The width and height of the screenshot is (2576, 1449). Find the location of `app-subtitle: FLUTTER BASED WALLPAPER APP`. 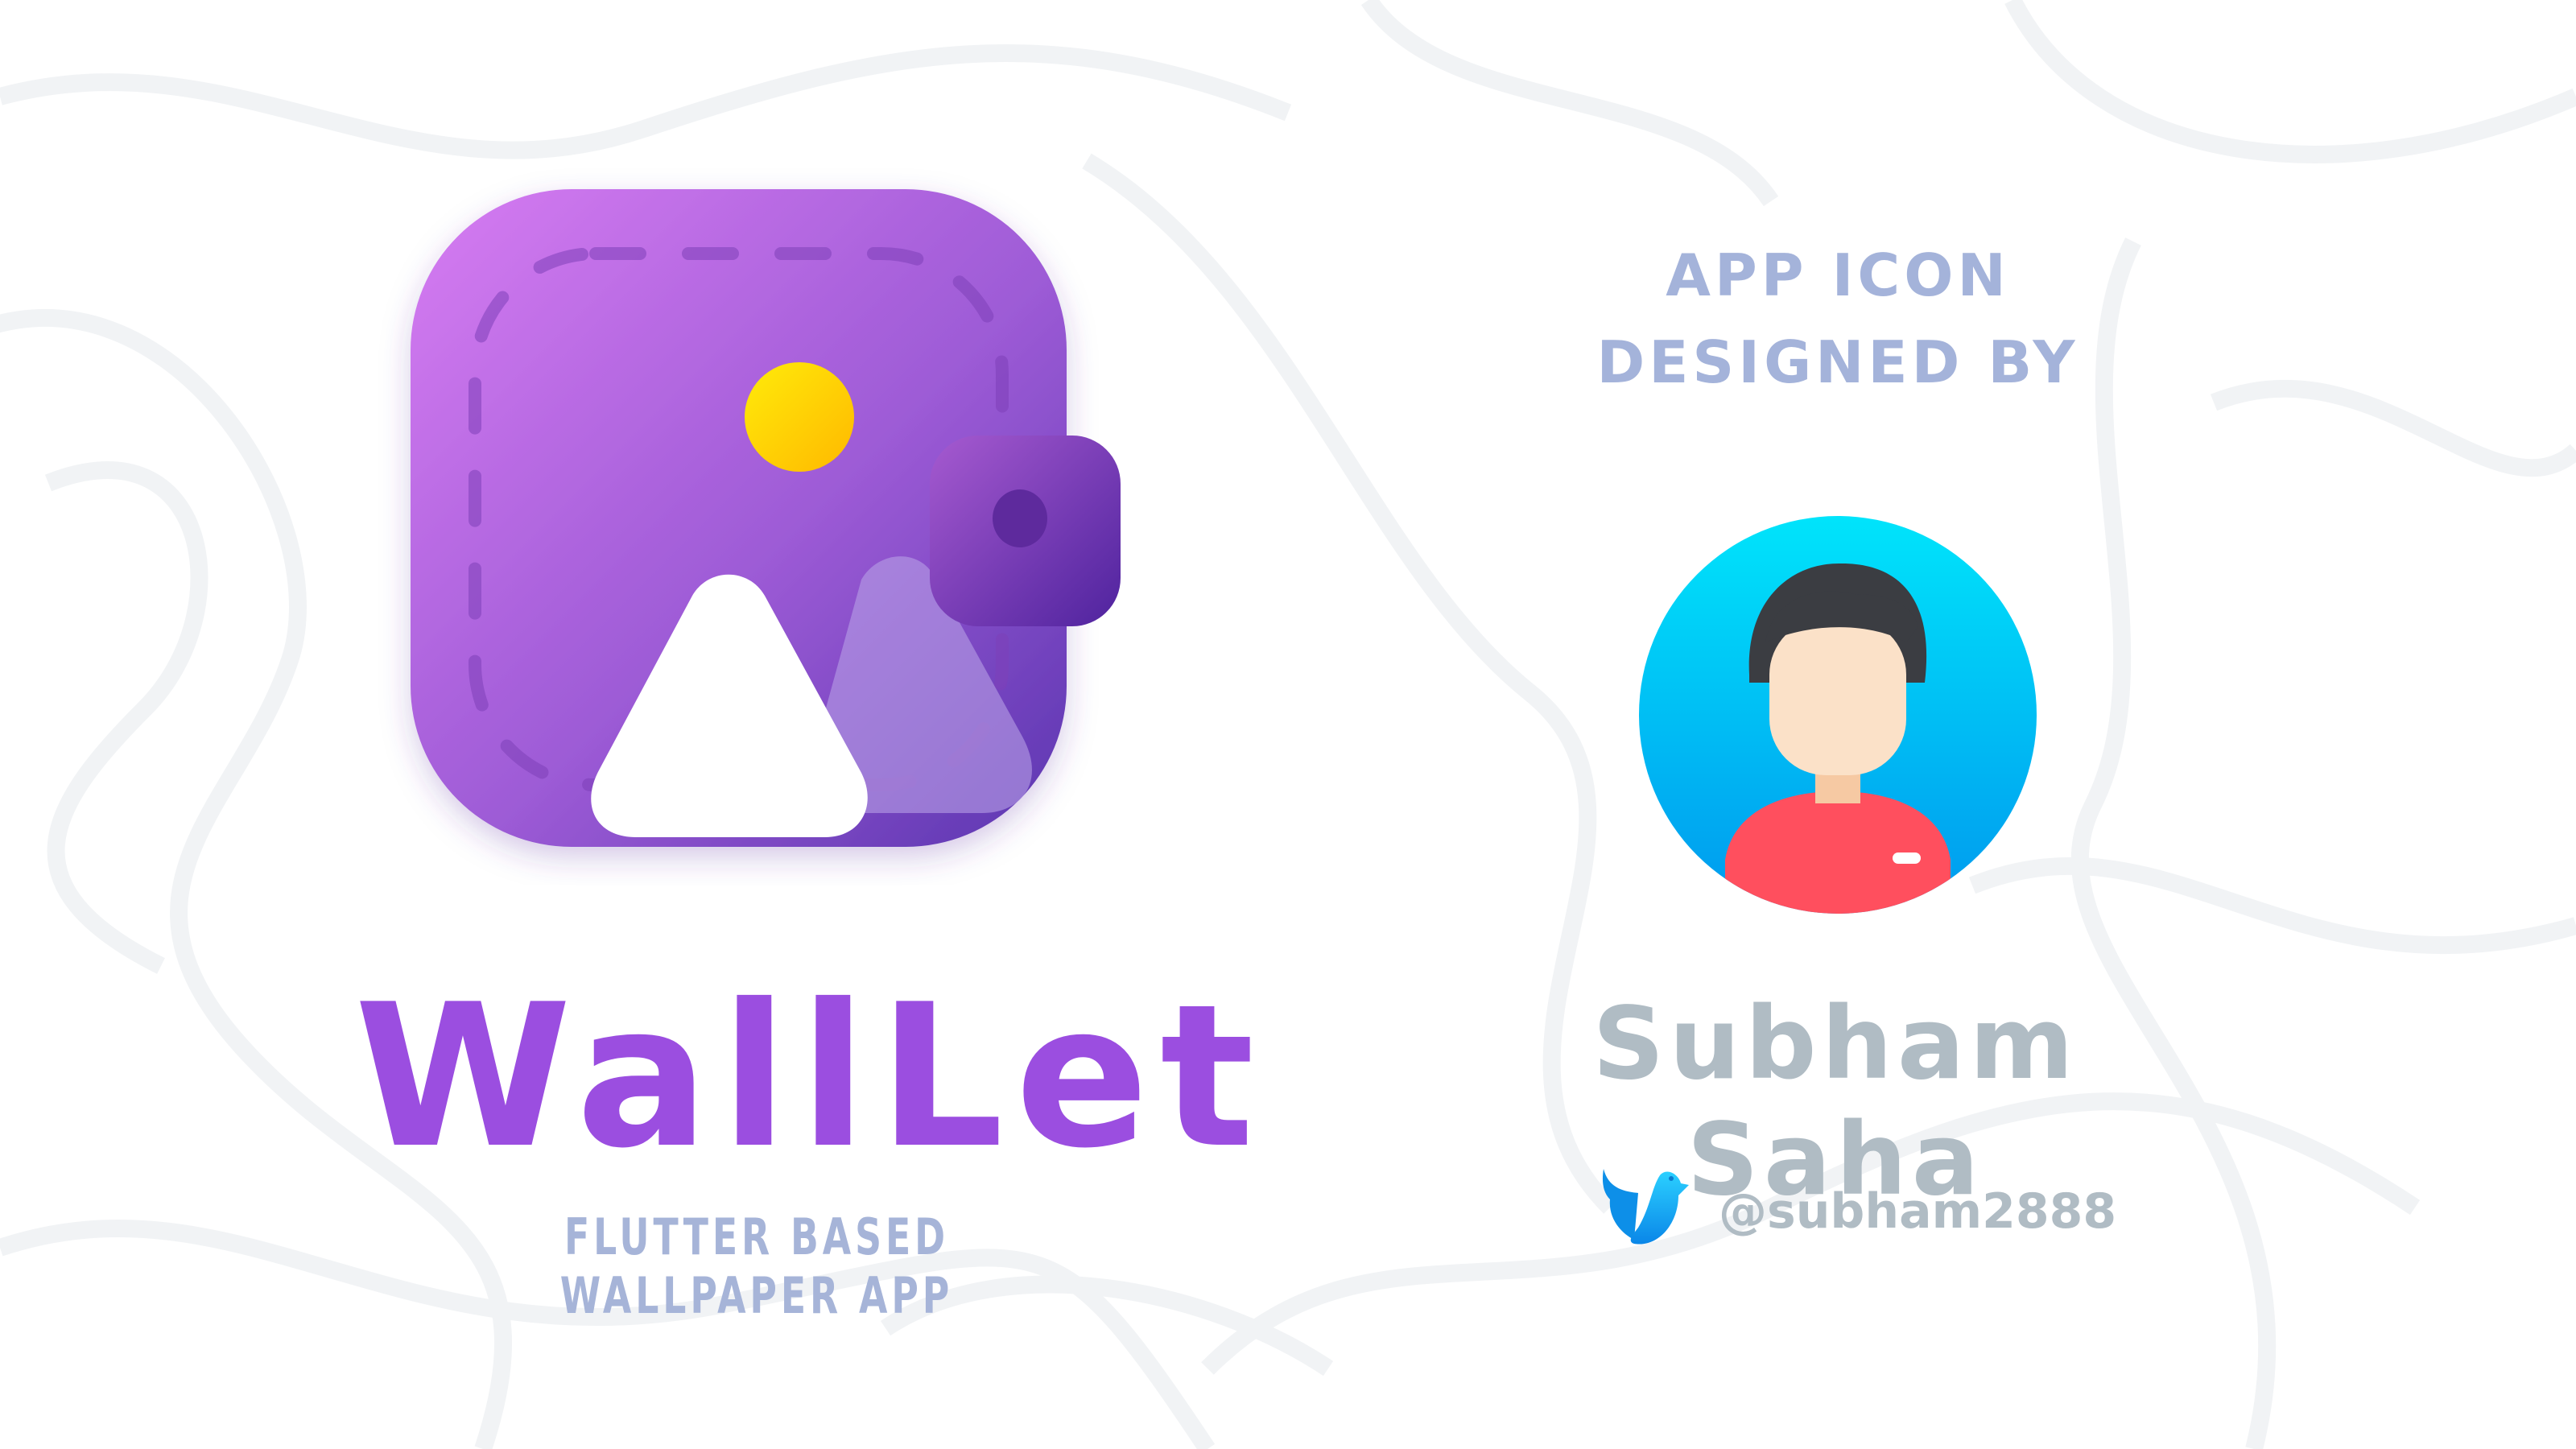

app-subtitle: FLUTTER BASED WALLPAPER APP is located at coordinates (756, 1266).